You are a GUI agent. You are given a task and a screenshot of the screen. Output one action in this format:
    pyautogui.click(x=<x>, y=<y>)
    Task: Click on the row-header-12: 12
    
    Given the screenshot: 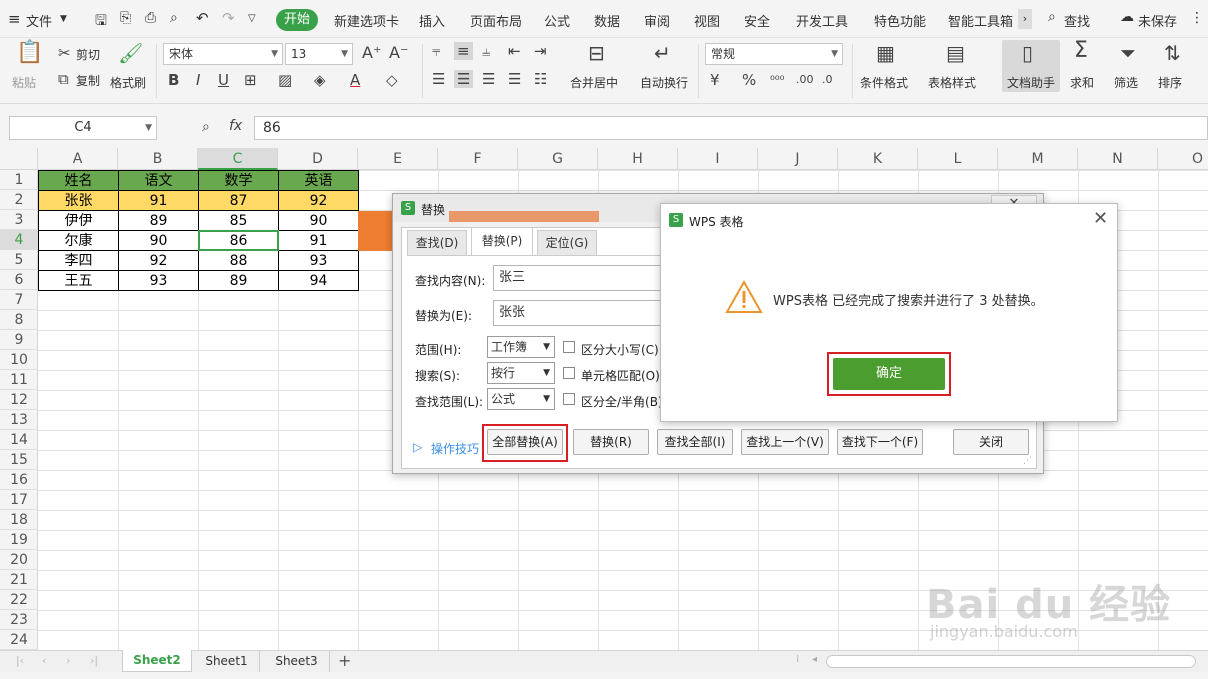 What is the action you would take?
    pyautogui.click(x=19, y=400)
    